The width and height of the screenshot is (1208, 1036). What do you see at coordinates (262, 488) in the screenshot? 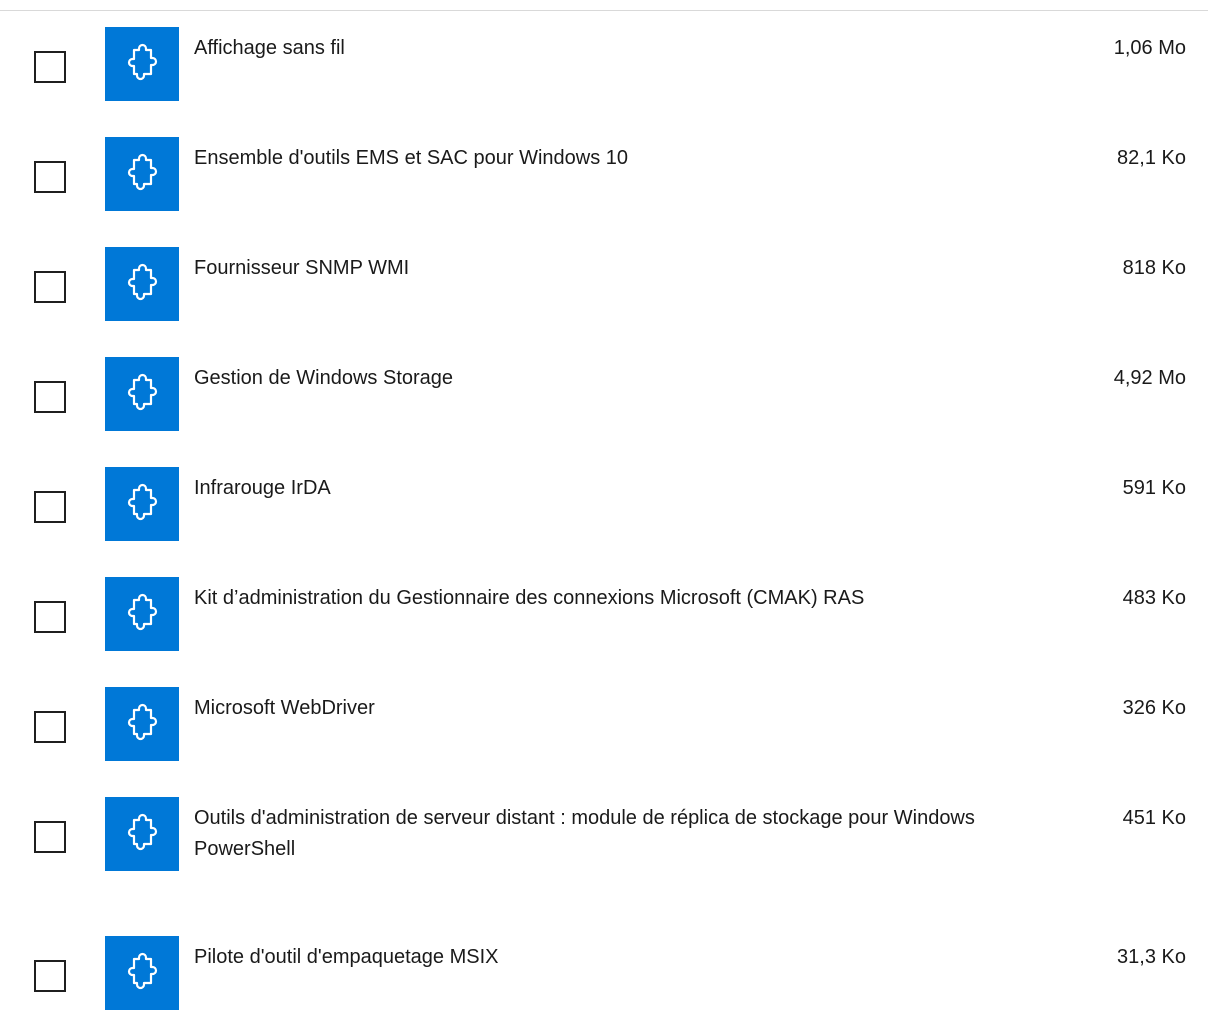
I see `feature-name: Infrarouge IrDA` at bounding box center [262, 488].